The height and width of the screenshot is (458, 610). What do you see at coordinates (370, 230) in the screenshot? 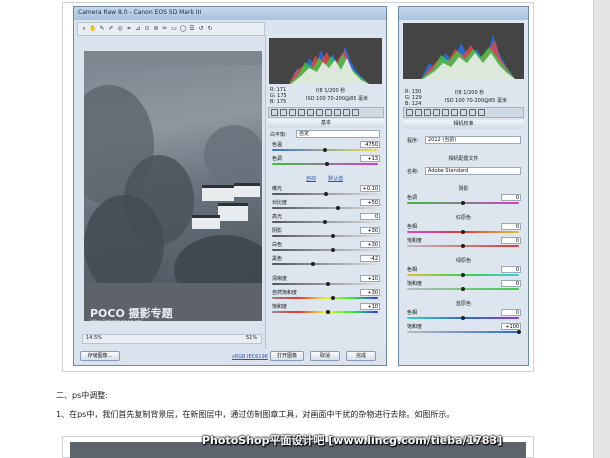
I see `basic-shadows-value-field: +30` at bounding box center [370, 230].